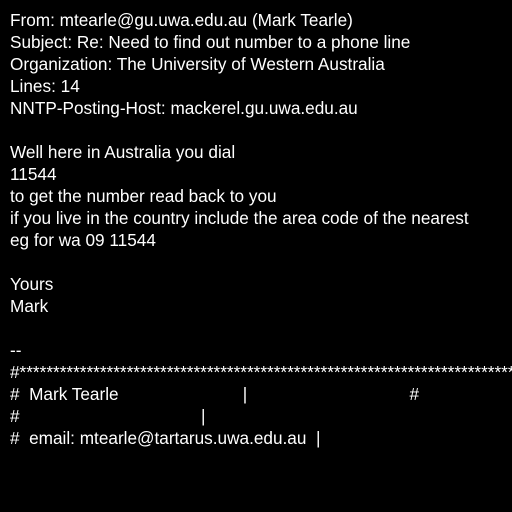 This screenshot has height=512, width=512. I want to click on signature-line: # email: mtearle@tartarus.uwa.edu.au |, so click(165, 438).